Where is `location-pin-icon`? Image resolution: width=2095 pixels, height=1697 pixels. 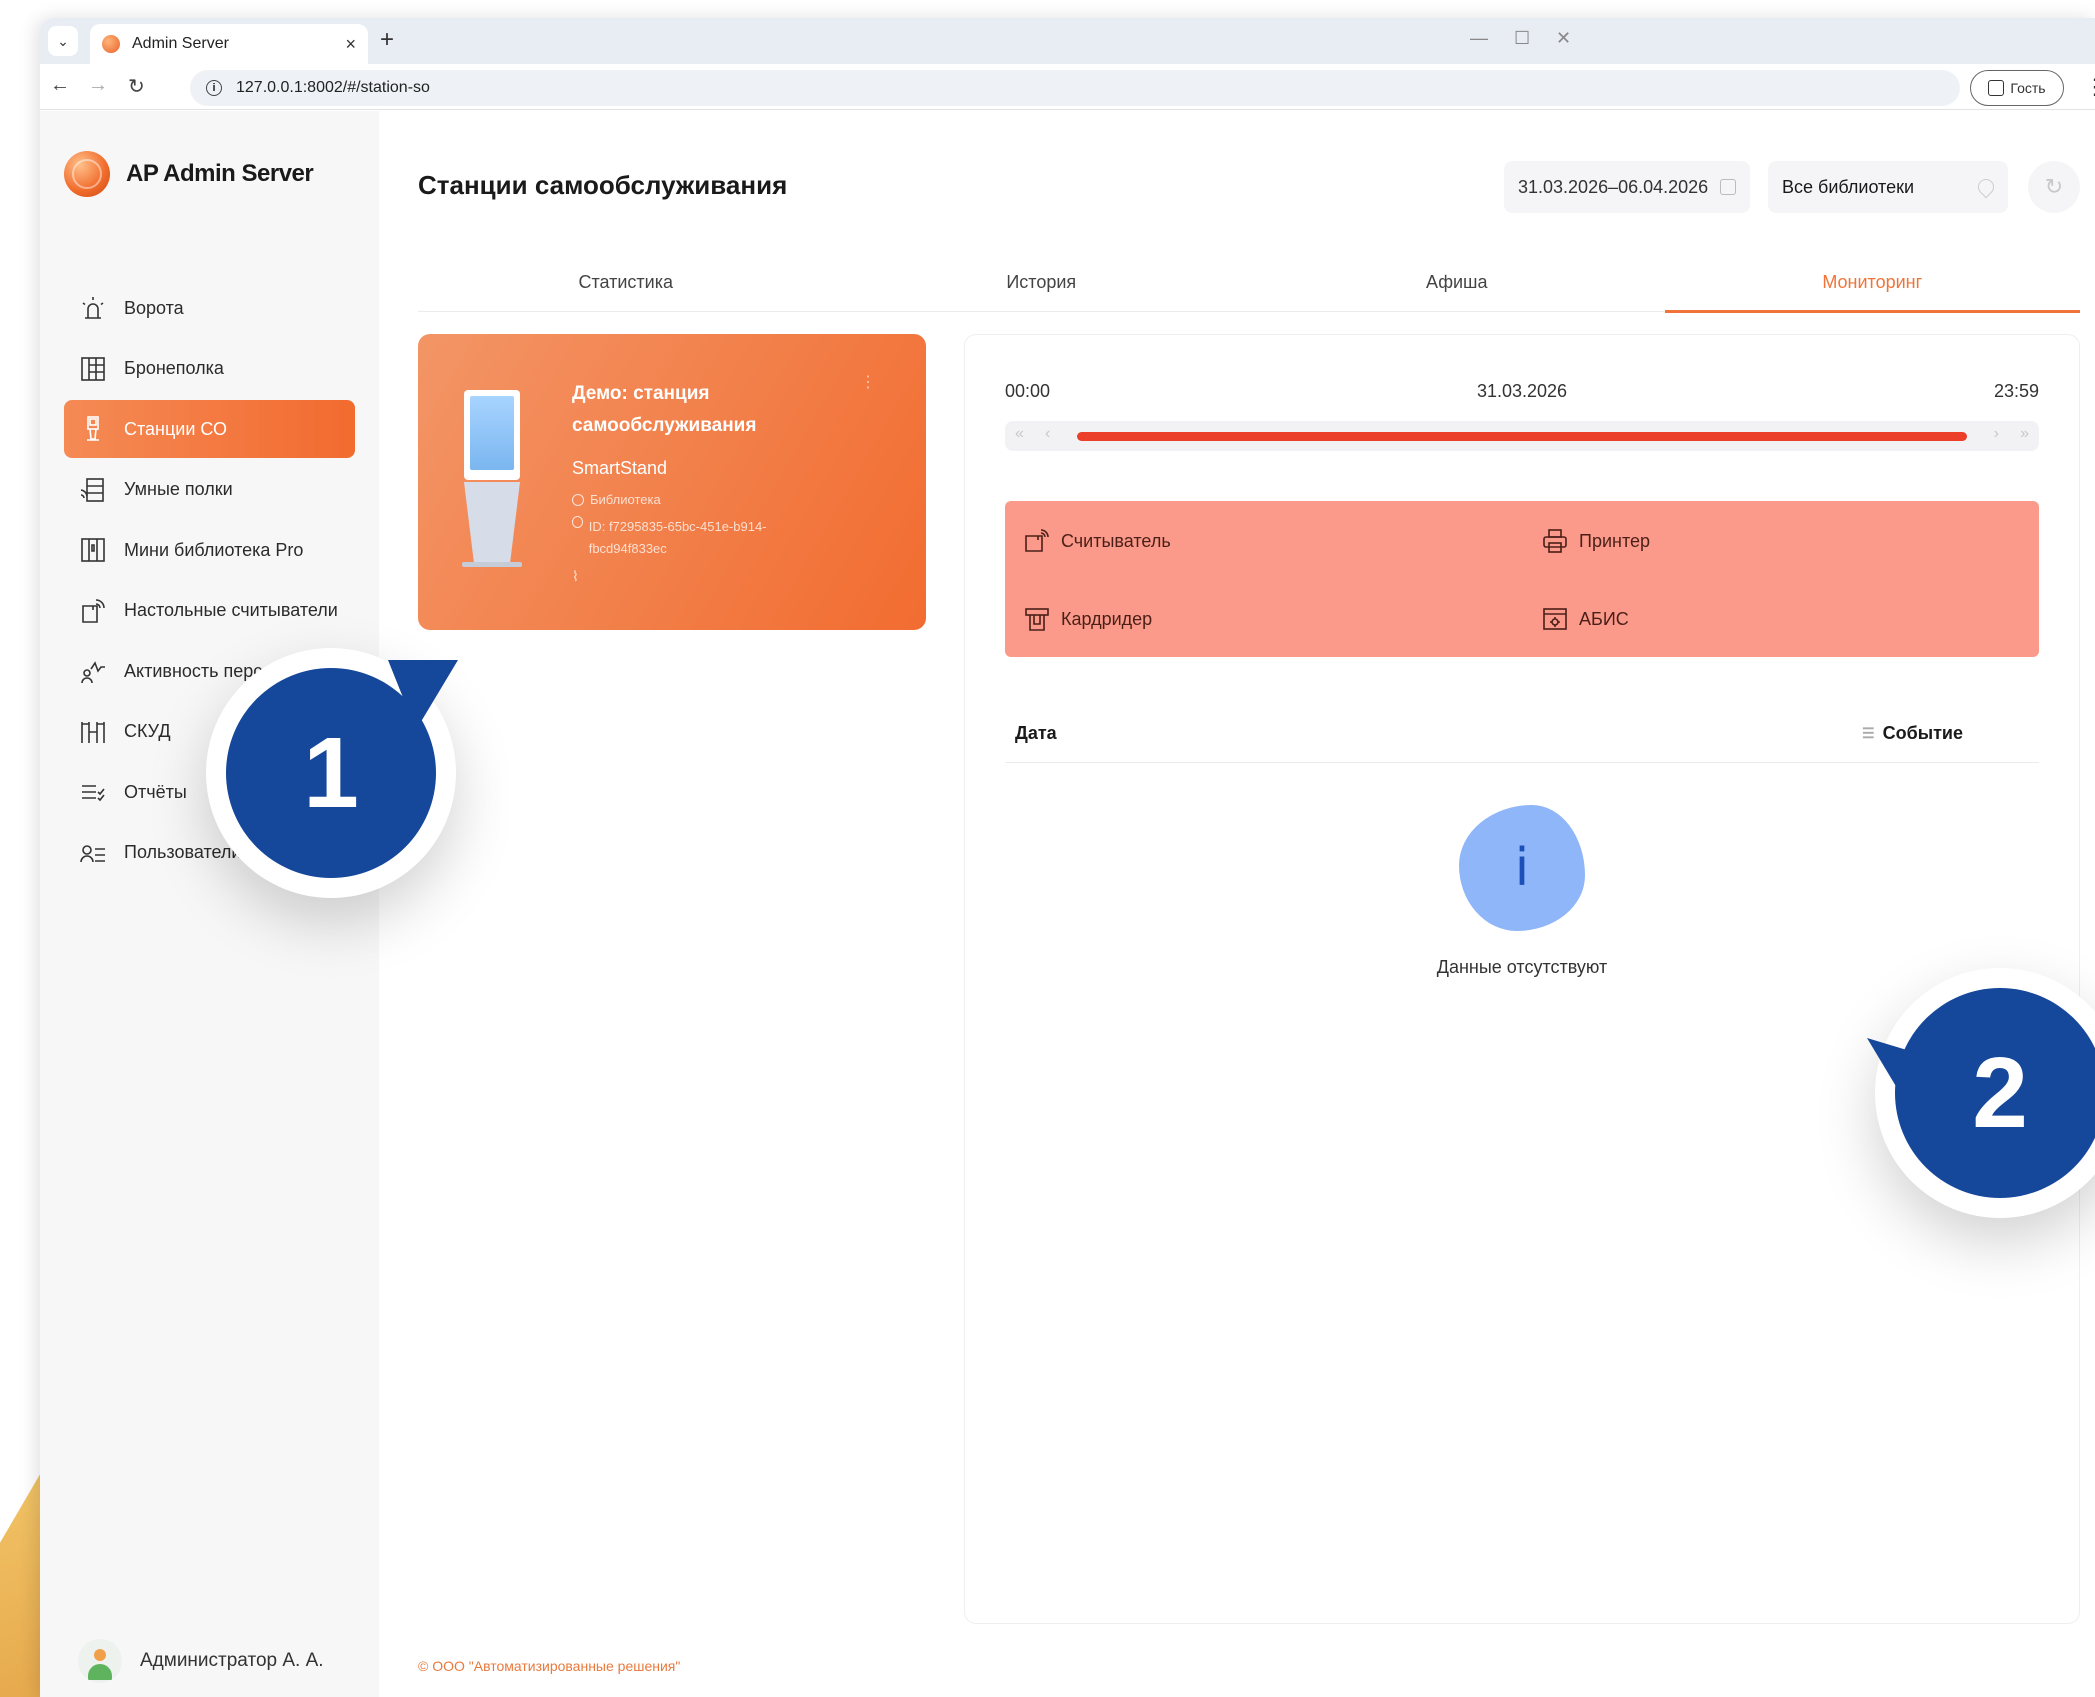 location-pin-icon is located at coordinates (1986, 187).